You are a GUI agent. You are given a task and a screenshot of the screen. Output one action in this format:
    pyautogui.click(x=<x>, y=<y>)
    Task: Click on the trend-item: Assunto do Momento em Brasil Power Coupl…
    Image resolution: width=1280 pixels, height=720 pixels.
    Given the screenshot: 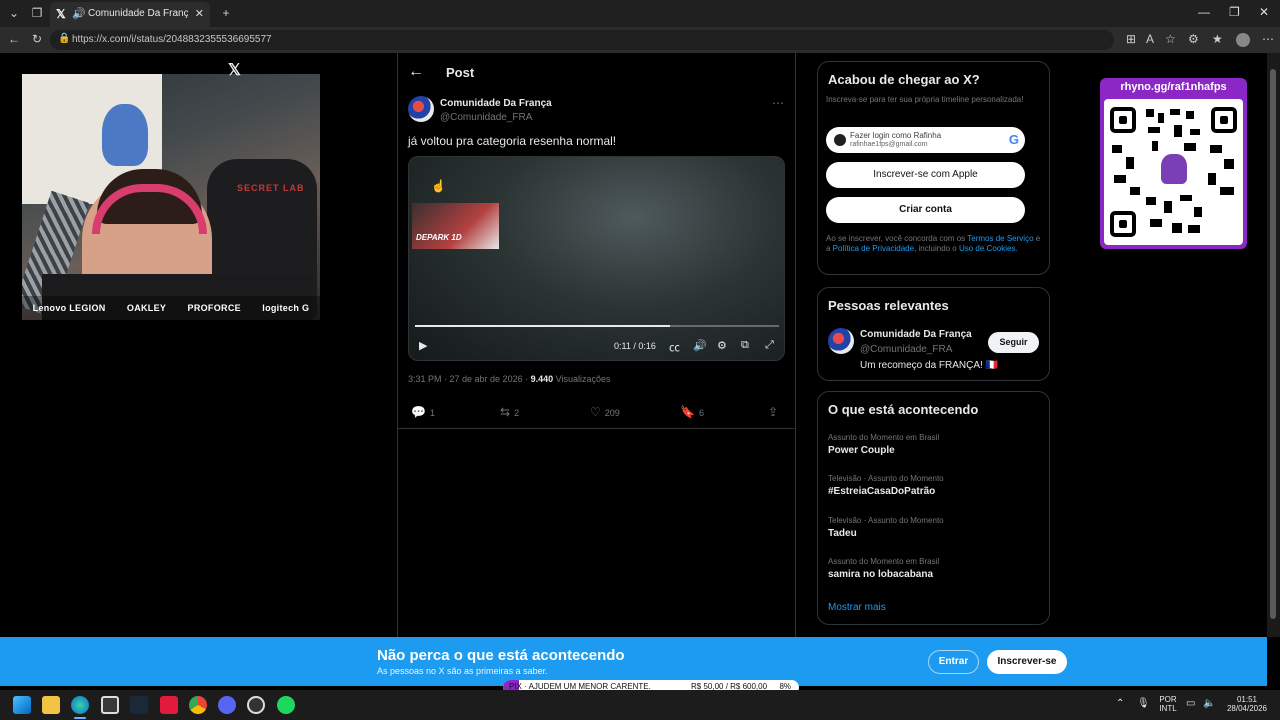 What is the action you would take?
    pyautogui.click(x=933, y=444)
    